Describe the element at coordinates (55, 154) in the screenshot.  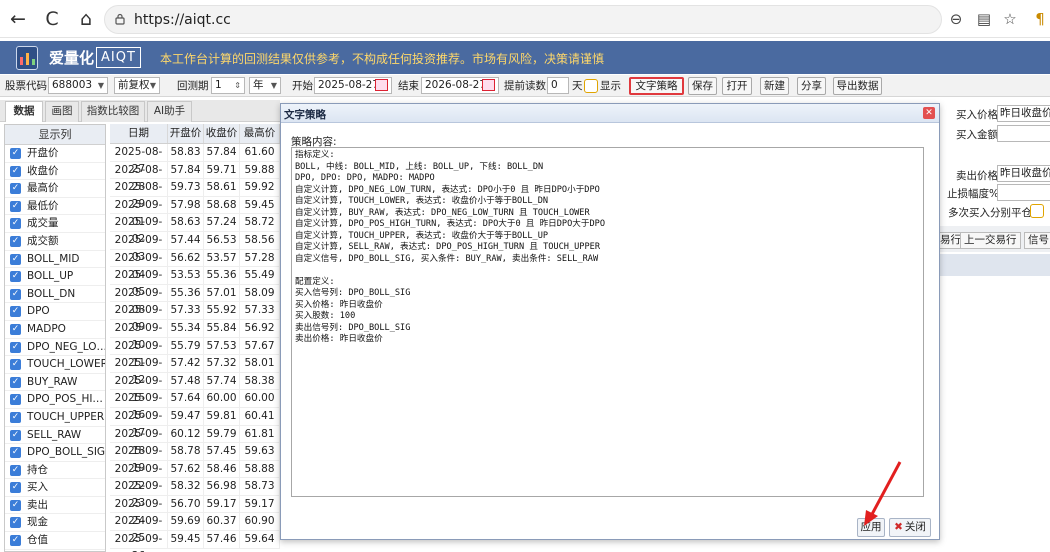
I see `column-toggle-row: ✓ 开盘价` at that location.